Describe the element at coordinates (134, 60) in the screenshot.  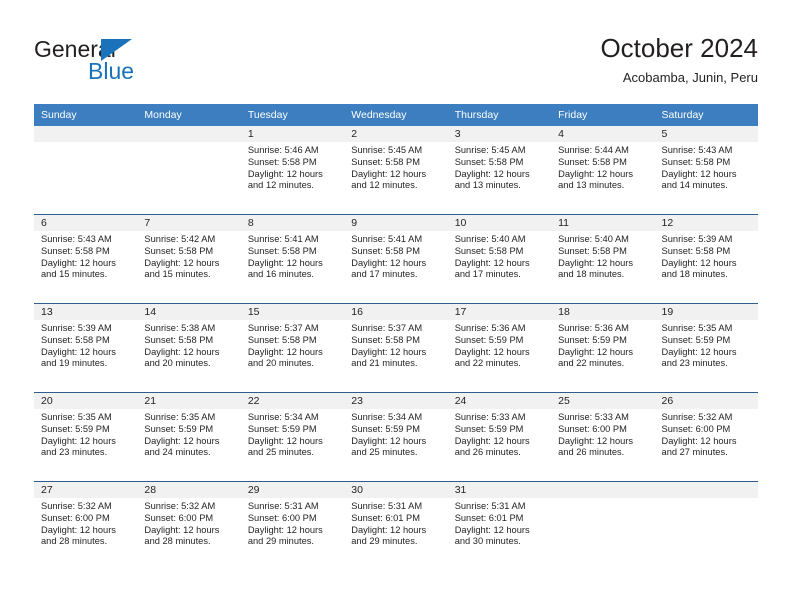
I see `general-blue-logo: General Blue` at that location.